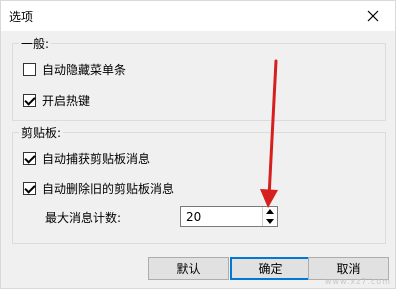  Describe the element at coordinates (188, 268) in the screenshot. I see `default-button: 默认` at that location.